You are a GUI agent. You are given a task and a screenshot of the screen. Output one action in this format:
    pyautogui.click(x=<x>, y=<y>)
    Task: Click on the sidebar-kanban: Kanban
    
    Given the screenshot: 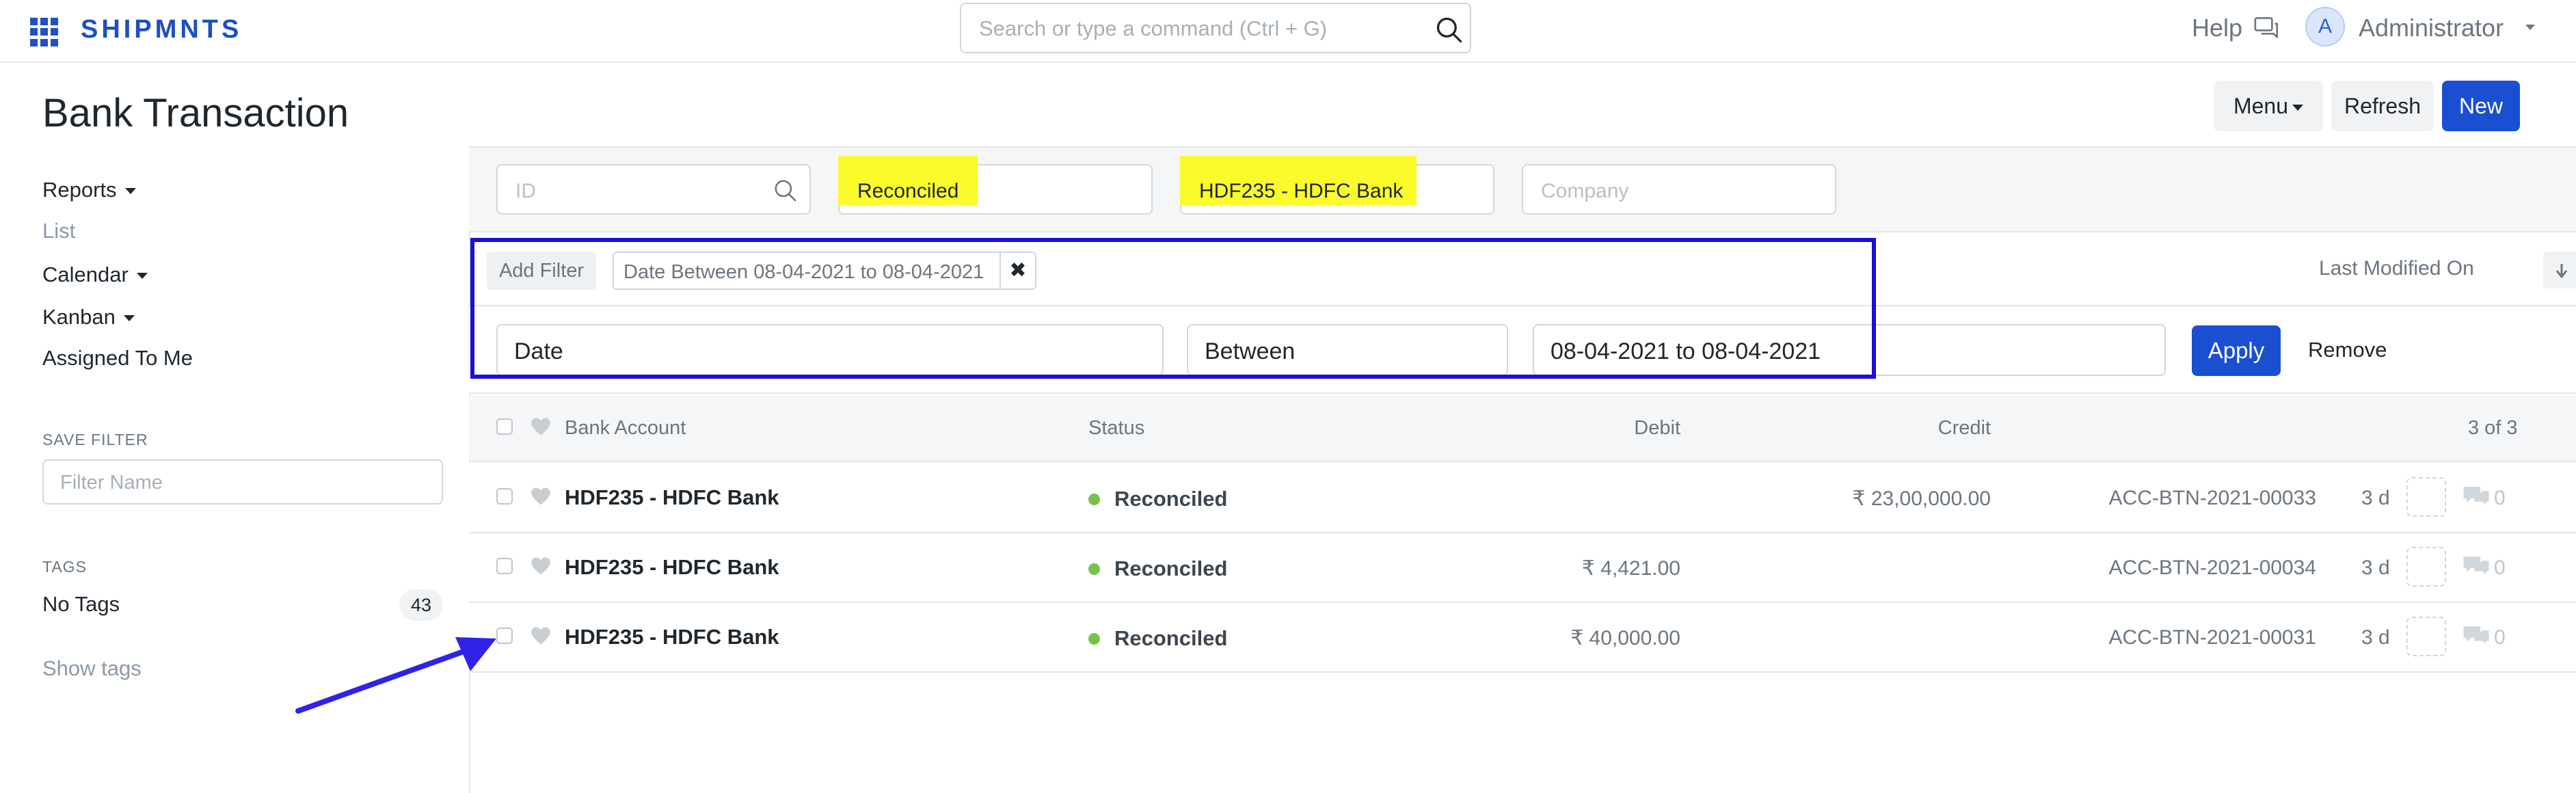 What is the action you would take?
    pyautogui.click(x=88, y=317)
    